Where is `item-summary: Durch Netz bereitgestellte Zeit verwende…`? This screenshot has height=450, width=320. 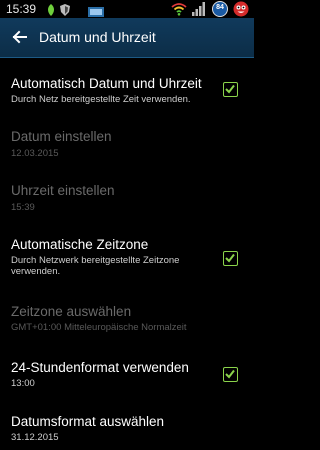 item-summary: Durch Netz bereitgestellte Zeit verwende… is located at coordinates (101, 99).